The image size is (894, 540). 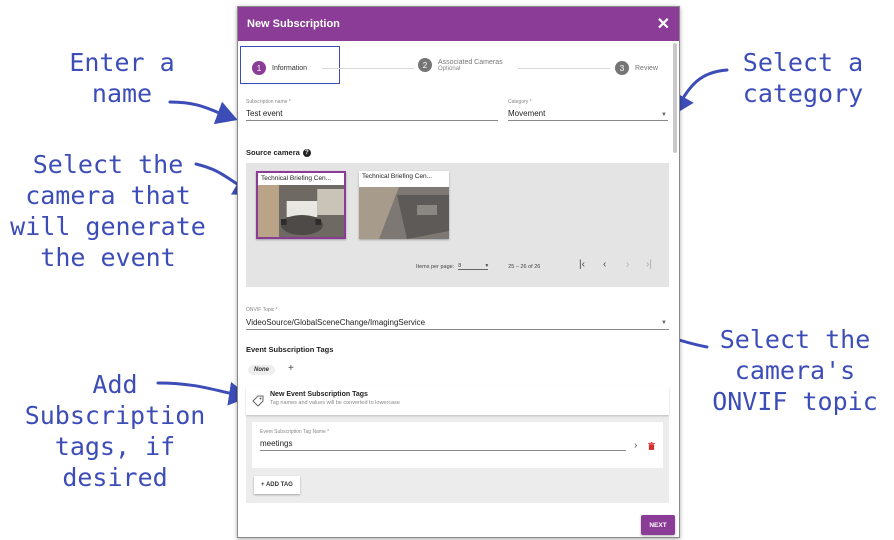 I want to click on event-subscription-tags-heading: Event Subscription Tags, so click(x=290, y=349).